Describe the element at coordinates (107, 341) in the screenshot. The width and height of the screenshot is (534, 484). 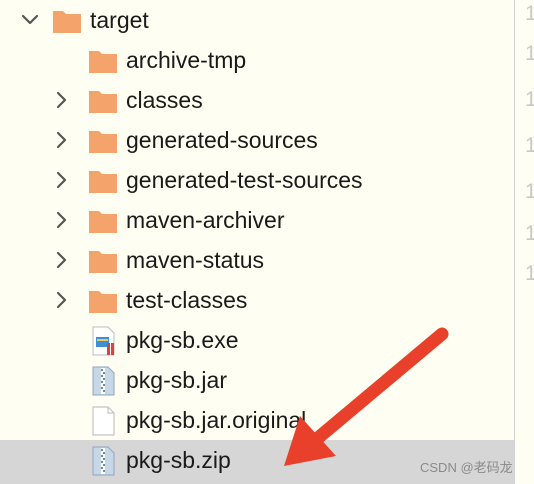
I see `exe-file-icon` at that location.